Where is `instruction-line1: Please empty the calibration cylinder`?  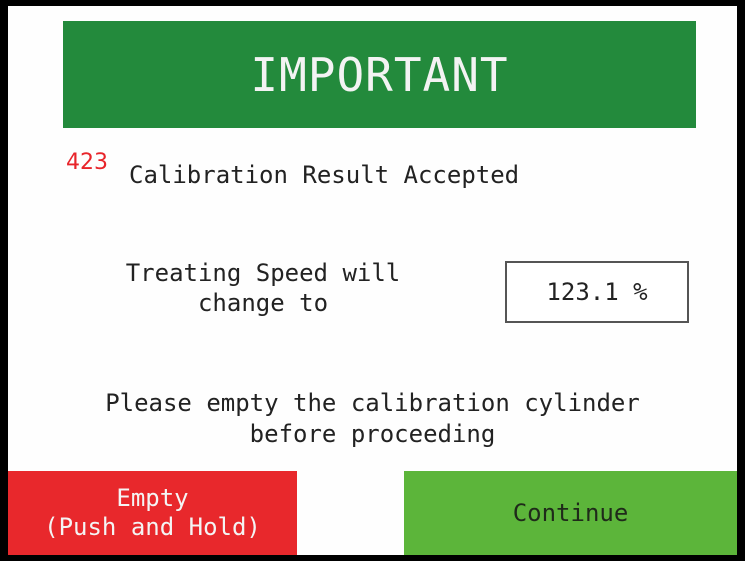
instruction-line1: Please empty the calibration cylinder is located at coordinates (372, 403).